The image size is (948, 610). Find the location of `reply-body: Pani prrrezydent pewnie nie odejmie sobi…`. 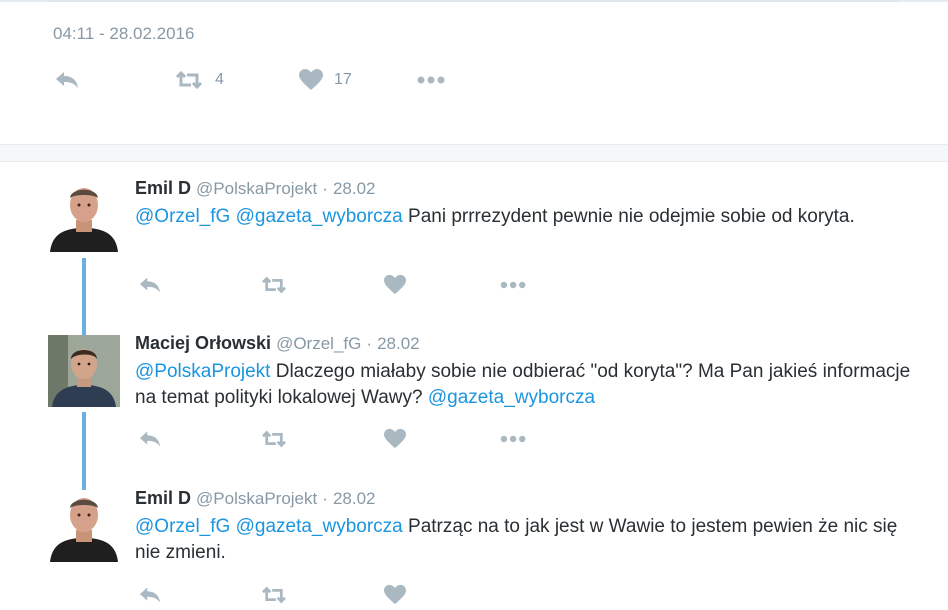

reply-body: Pani prrrezydent pewnie nie odejmie sobi… is located at coordinates (631, 216).